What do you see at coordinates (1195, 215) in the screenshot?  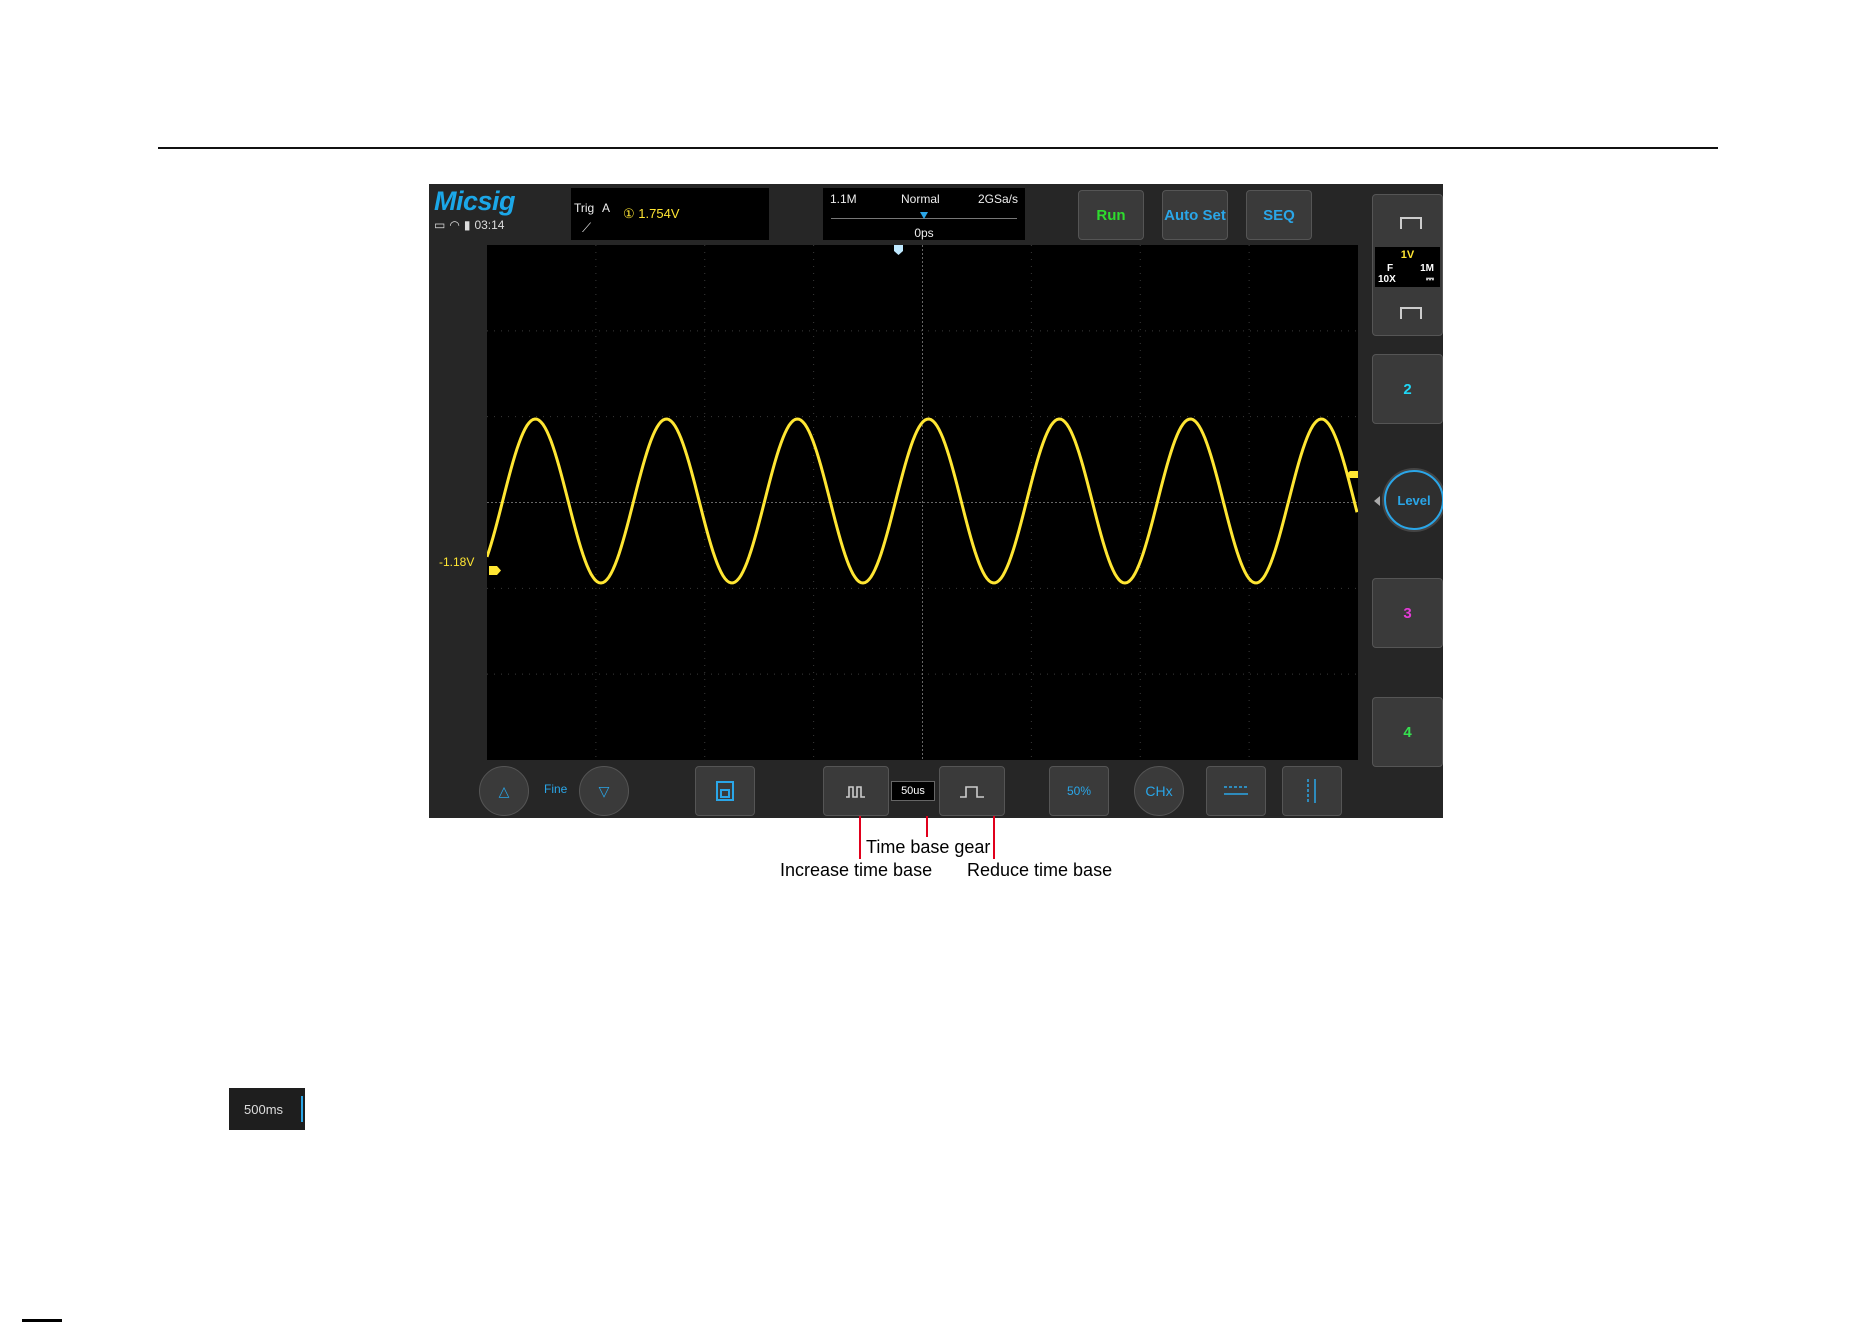 I see `auto-set-button: Auto Set` at bounding box center [1195, 215].